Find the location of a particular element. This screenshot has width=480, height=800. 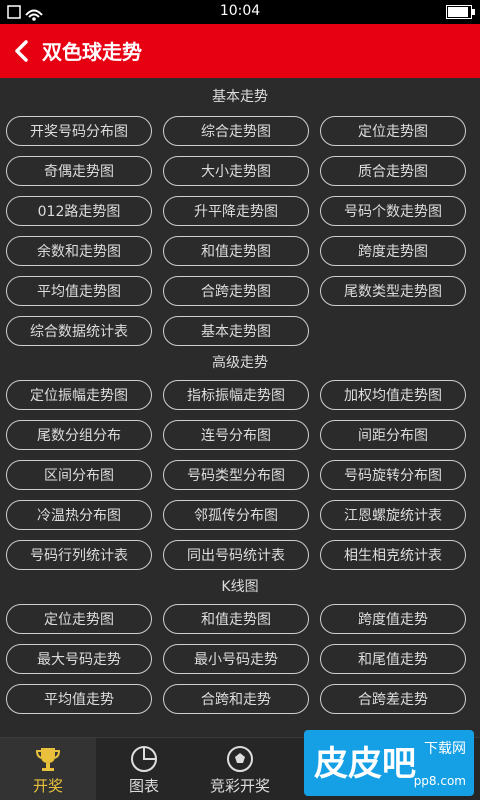

chart-button: 尾数类型走势图 is located at coordinates (393, 291).